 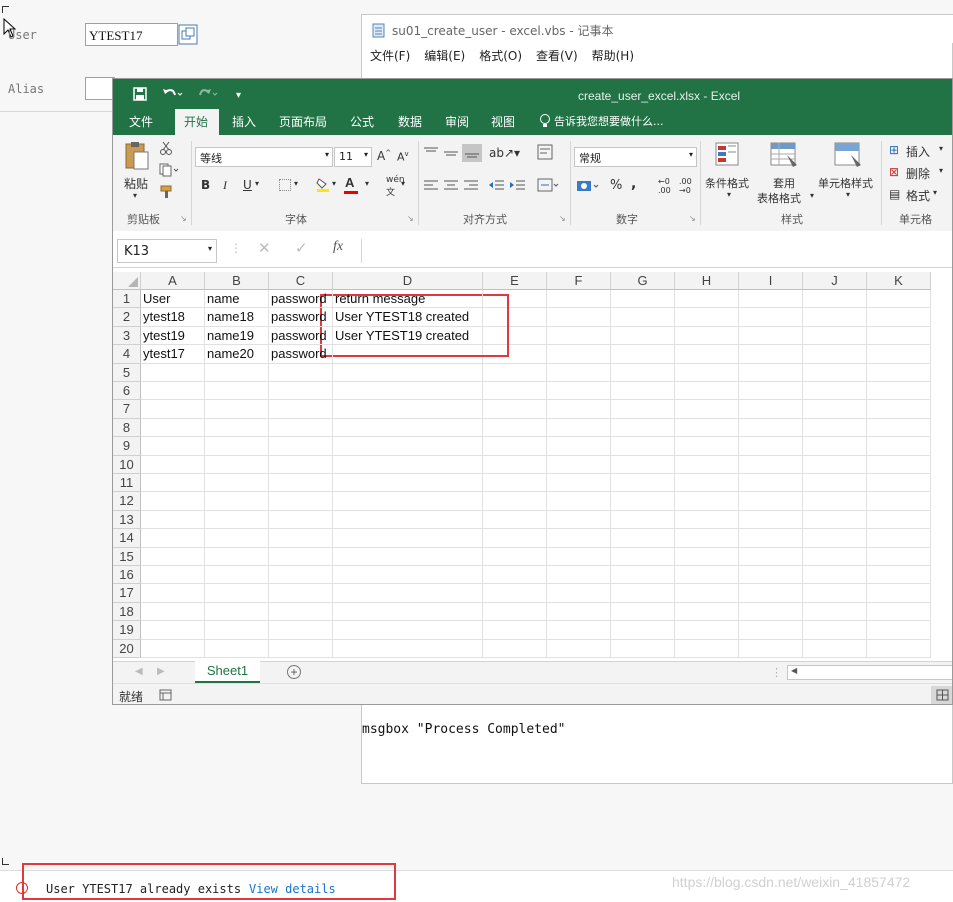 I want to click on decrease-indent-icon, so click(x=496, y=186).